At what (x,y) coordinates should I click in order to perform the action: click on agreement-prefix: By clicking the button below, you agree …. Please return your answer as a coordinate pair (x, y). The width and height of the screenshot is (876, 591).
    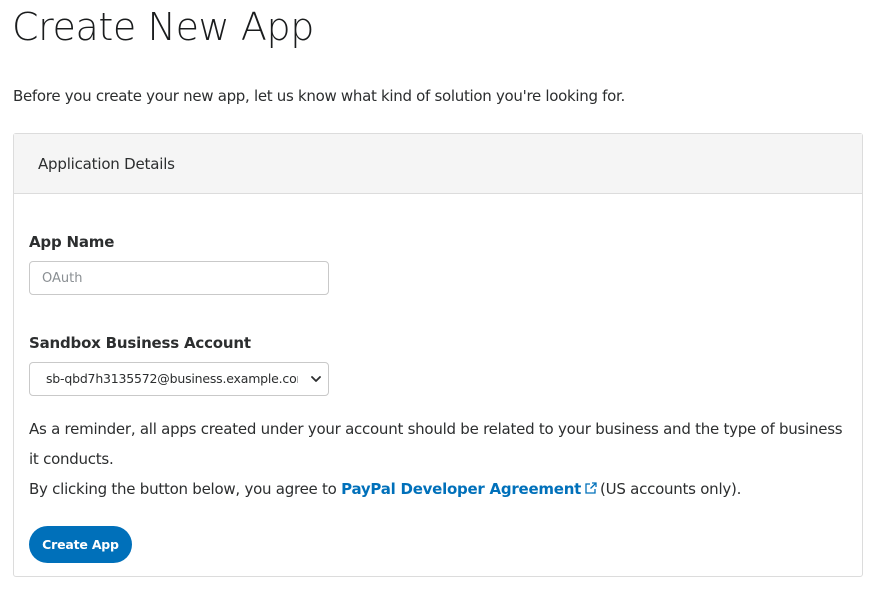
    Looking at the image, I should click on (183, 489).